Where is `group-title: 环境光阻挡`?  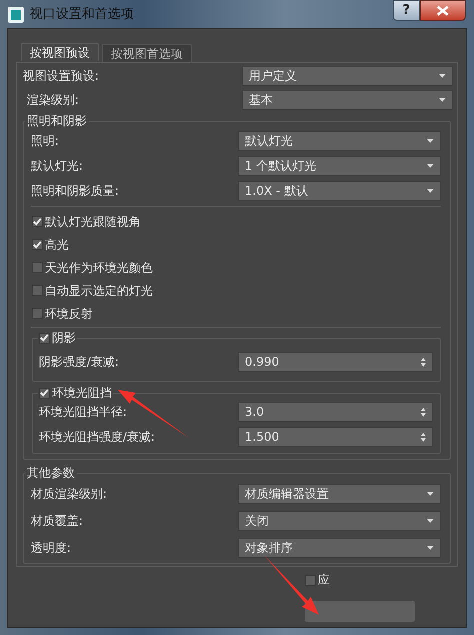 group-title: 环境光阻挡 is located at coordinates (82, 393).